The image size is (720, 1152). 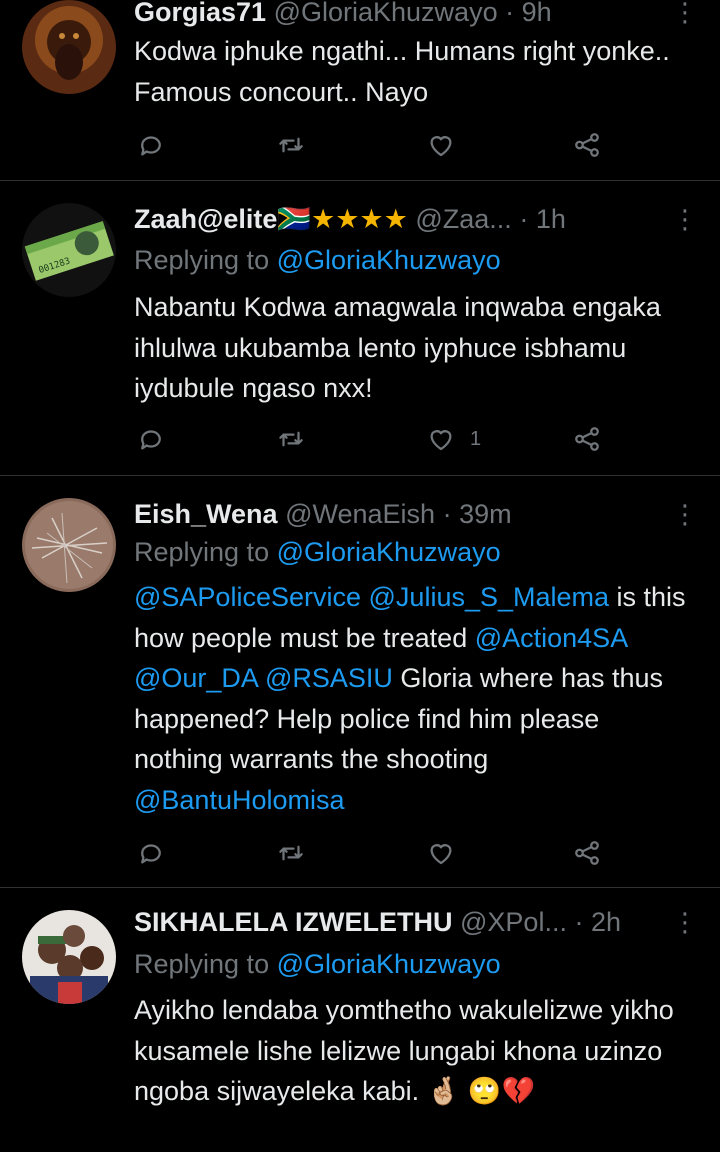 I want to click on timestamp: 2h, so click(x=606, y=922).